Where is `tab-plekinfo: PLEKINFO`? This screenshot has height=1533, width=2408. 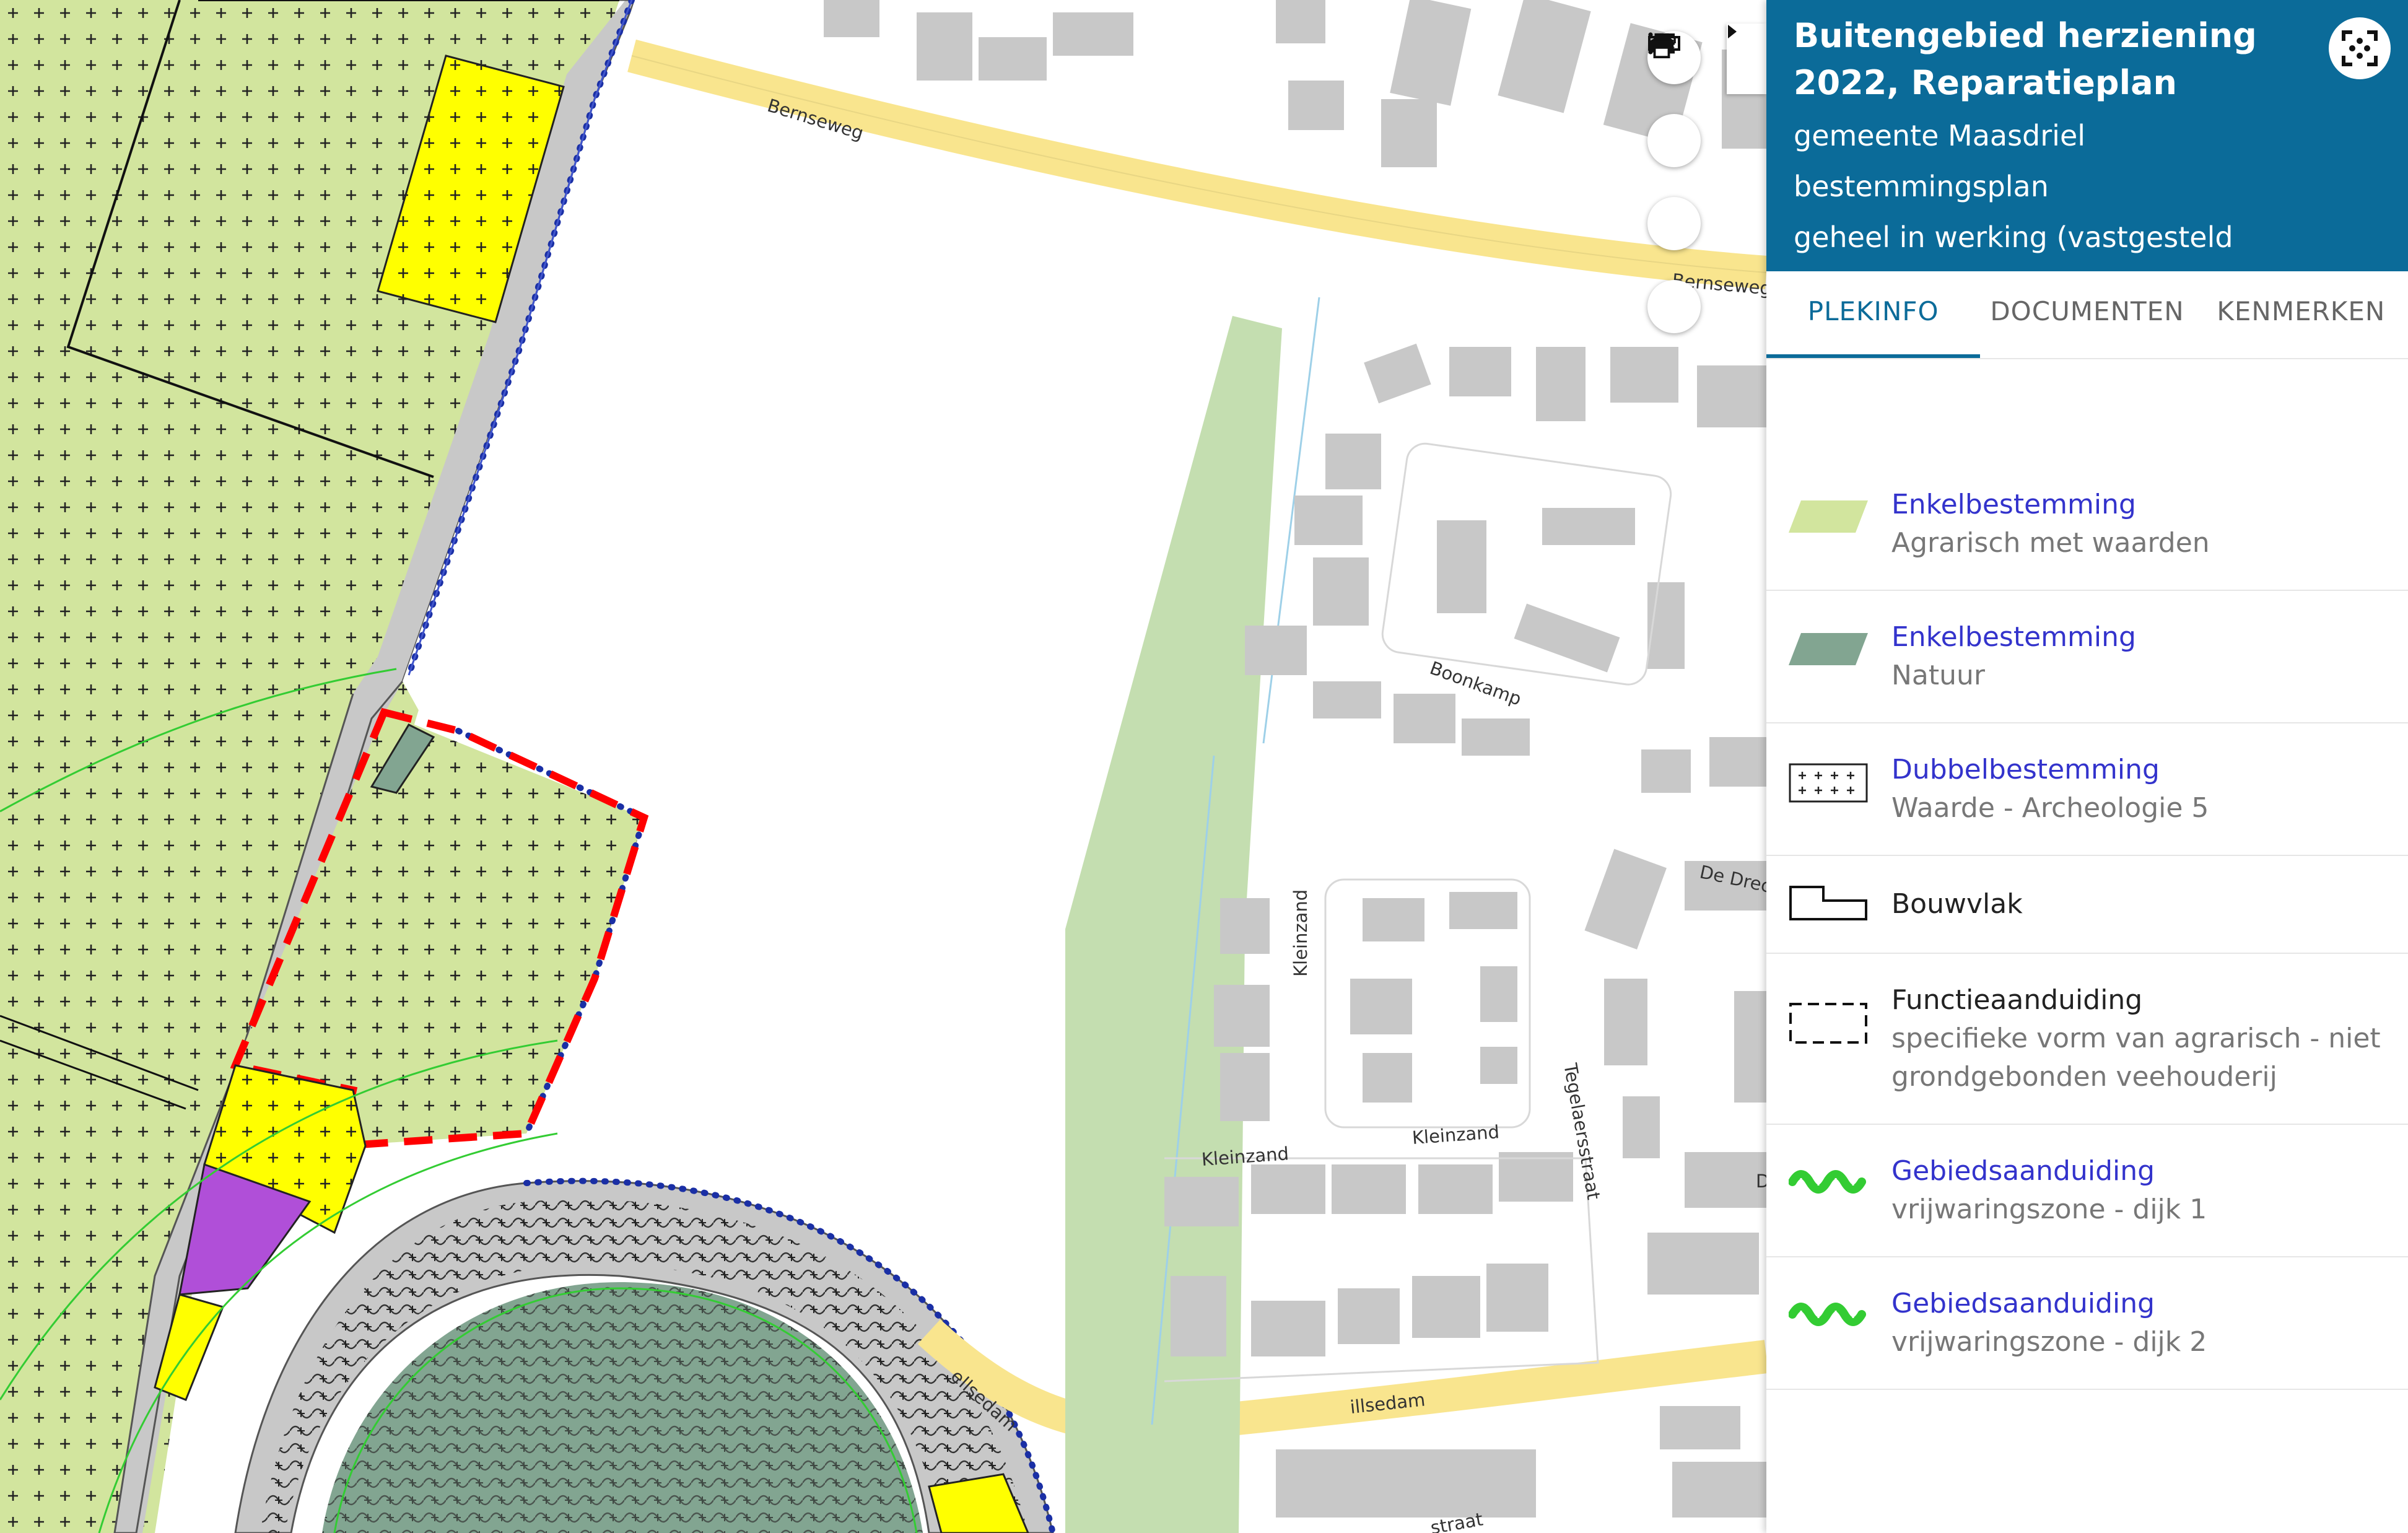 tab-plekinfo: PLEKINFO is located at coordinates (1873, 314).